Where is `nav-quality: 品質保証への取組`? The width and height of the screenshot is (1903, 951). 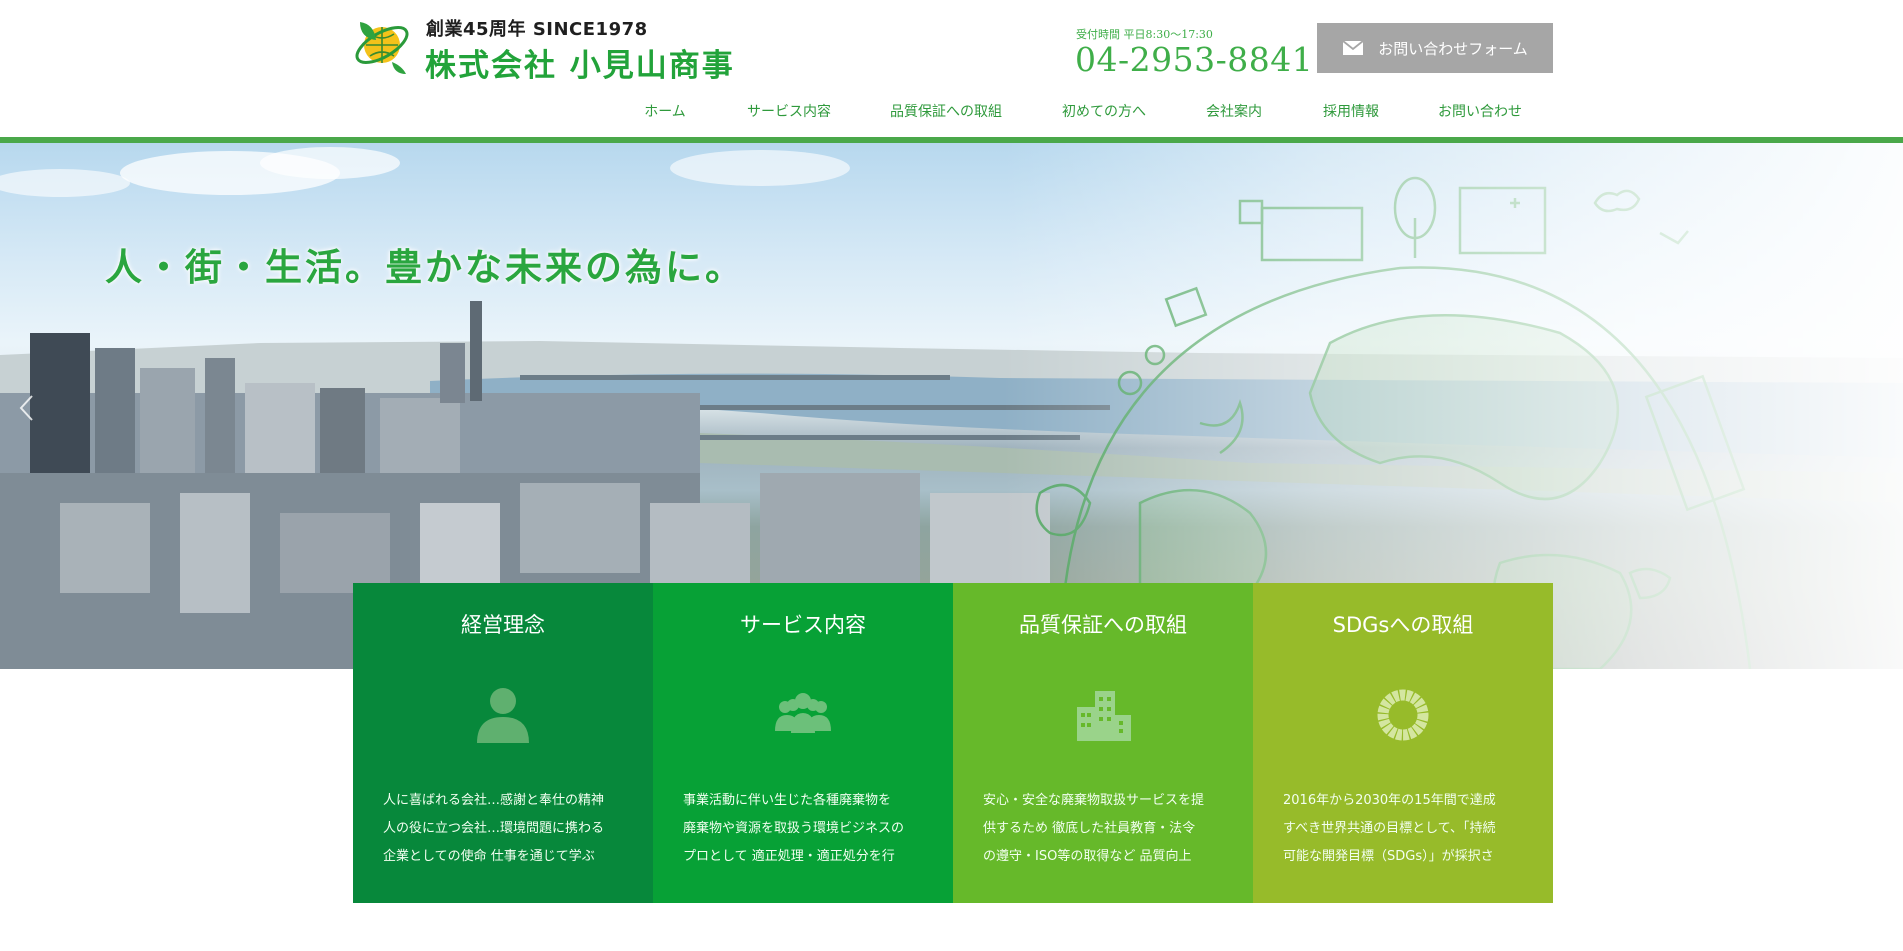
nav-quality: 品質保証への取組 is located at coordinates (946, 111).